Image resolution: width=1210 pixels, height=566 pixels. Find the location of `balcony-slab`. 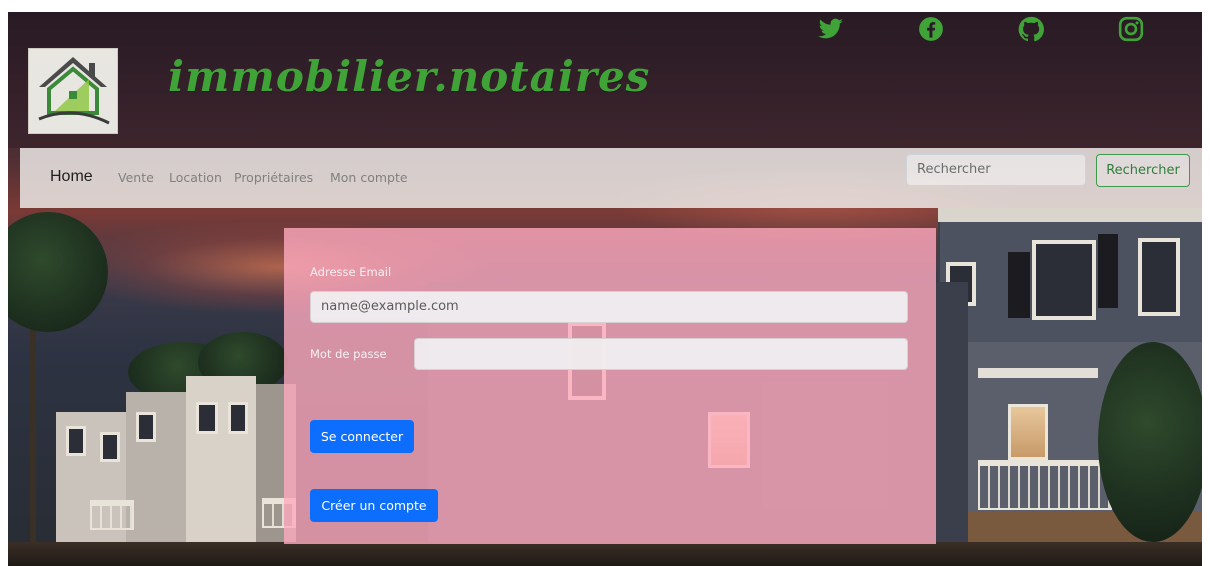

balcony-slab is located at coordinates (1038, 373).